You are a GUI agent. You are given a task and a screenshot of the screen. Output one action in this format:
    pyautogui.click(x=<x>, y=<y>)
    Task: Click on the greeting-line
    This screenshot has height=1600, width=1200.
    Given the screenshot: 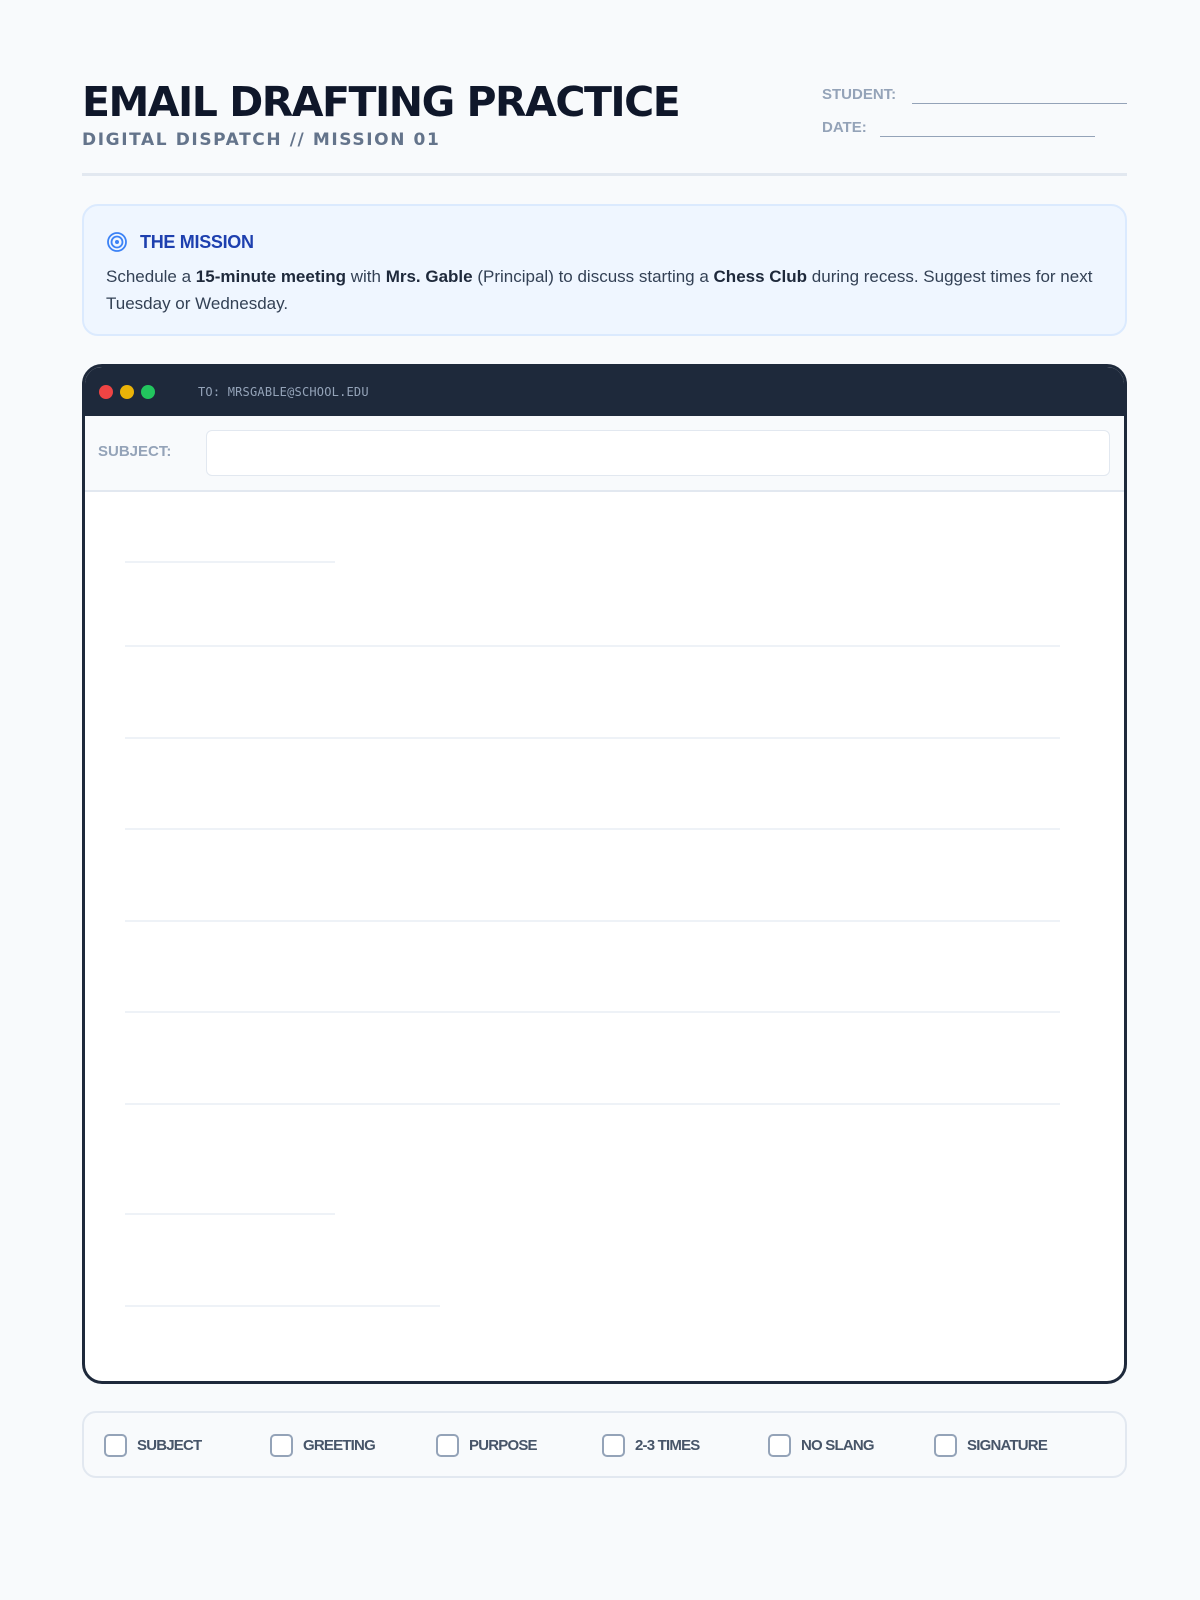 What is the action you would take?
    pyautogui.click(x=230, y=562)
    